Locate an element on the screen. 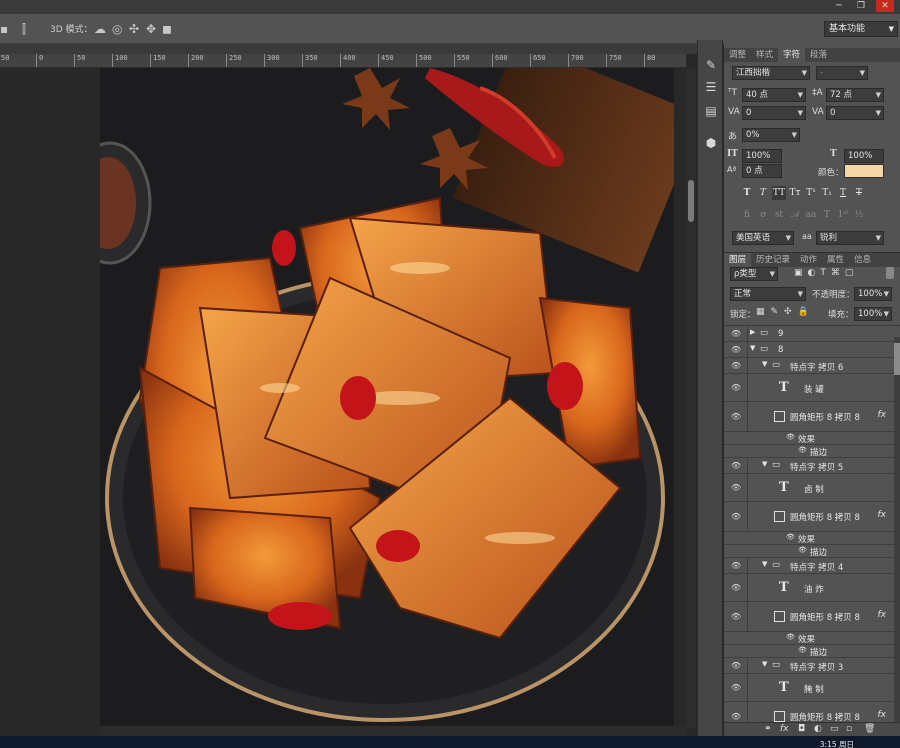 This screenshot has height=748, width=900. swash-button: st is located at coordinates (779, 215).